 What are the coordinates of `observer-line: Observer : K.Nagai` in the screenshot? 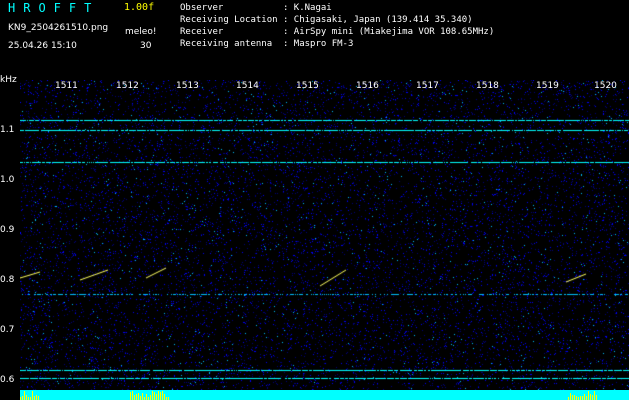 It's located at (256, 8).